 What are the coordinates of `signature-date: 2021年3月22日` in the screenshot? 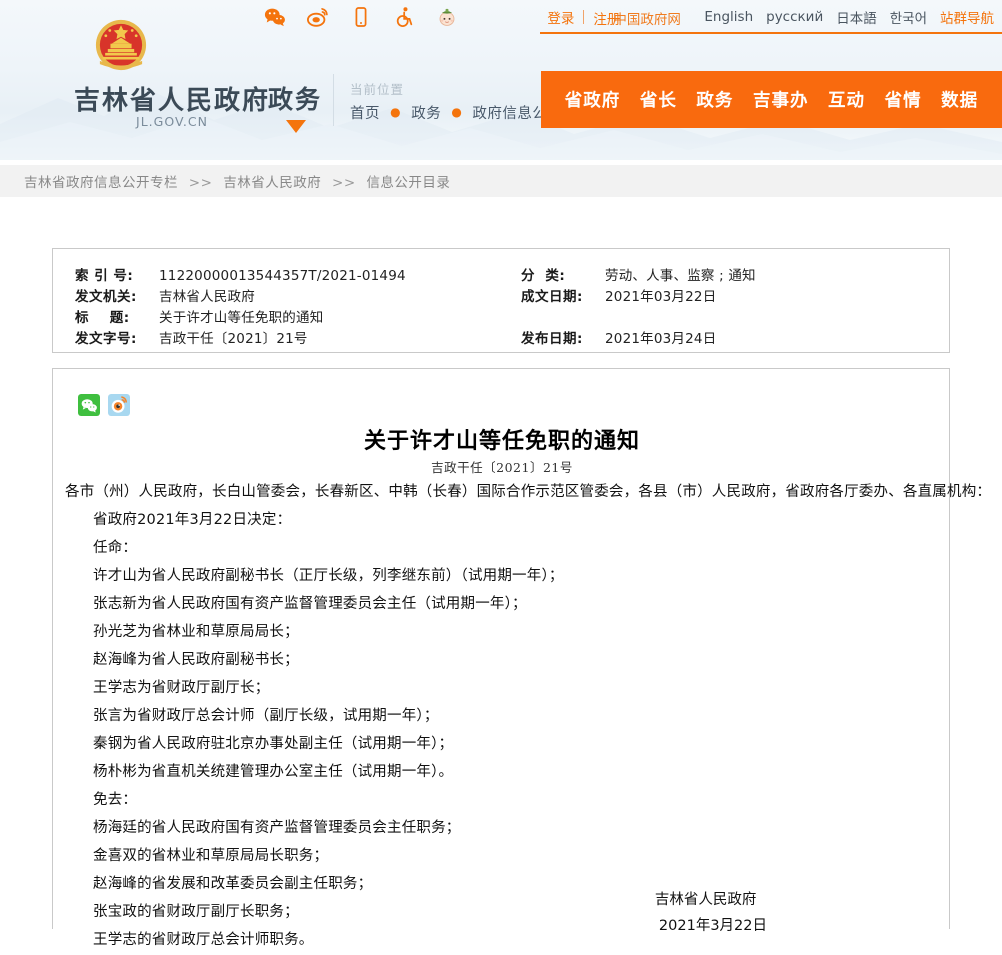 It's located at (712, 926).